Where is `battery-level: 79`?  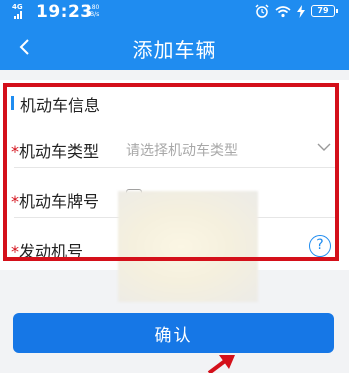 battery-level: 79 is located at coordinates (323, 10).